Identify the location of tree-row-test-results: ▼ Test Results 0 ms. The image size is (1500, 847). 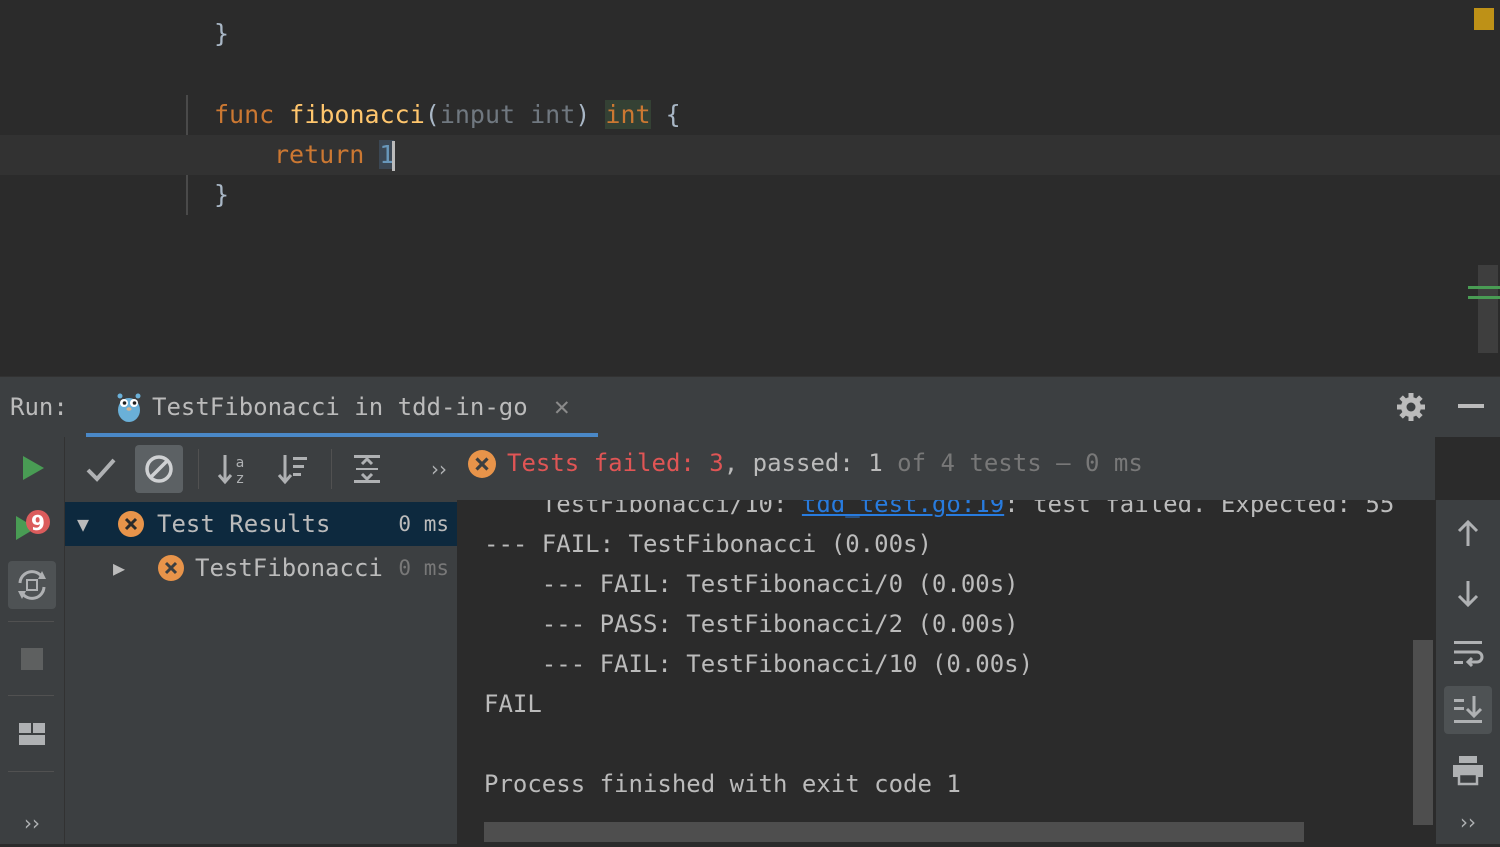
(261, 524).